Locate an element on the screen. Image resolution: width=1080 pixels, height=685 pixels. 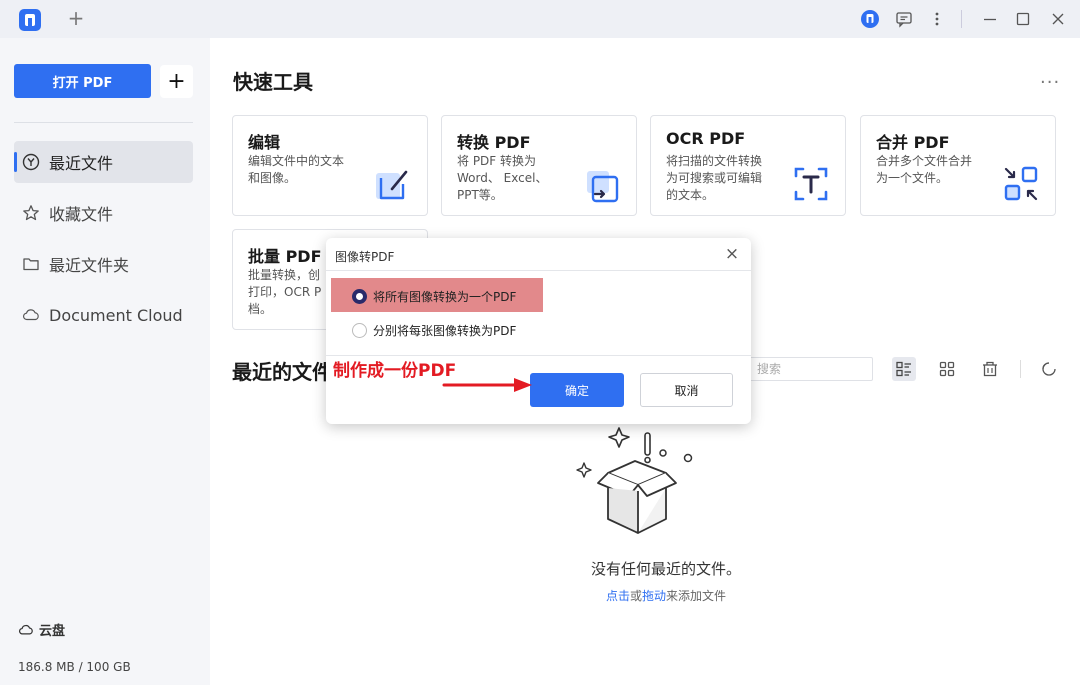
sidebar-item-recent: 最近文件 is located at coordinates (103, 162).